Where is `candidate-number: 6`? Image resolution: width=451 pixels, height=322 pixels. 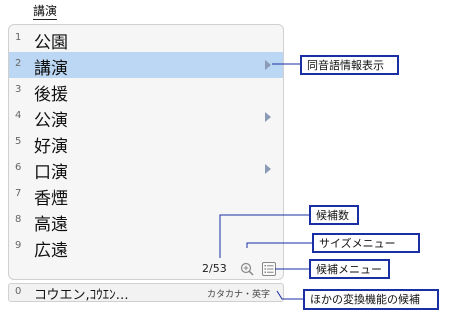 candidate-number: 6 is located at coordinates (18, 167).